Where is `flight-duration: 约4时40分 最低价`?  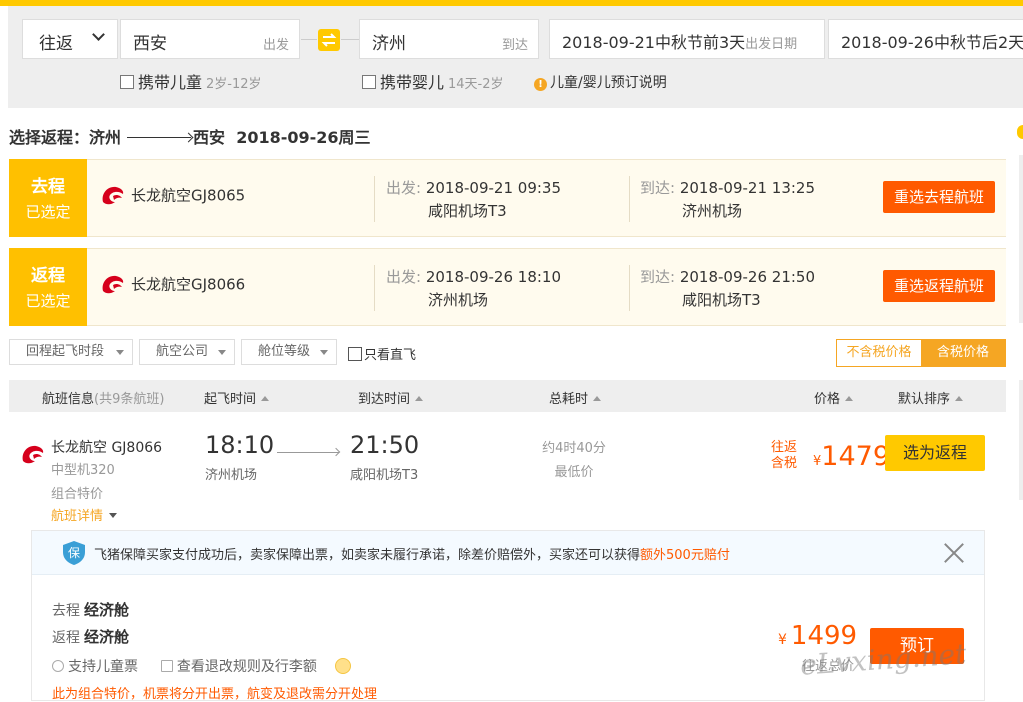
flight-duration: 约4时40分 最低价 is located at coordinates (574, 458).